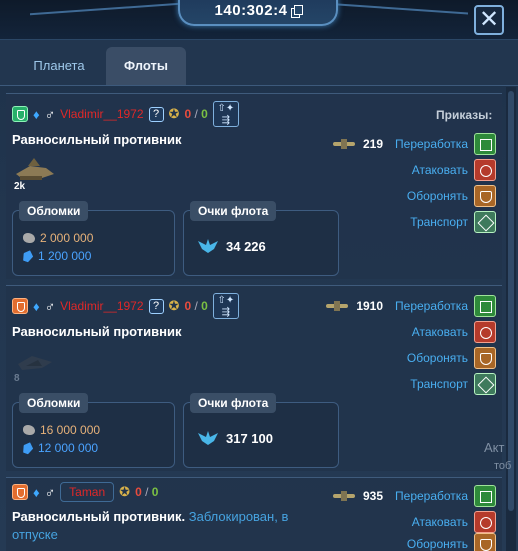 The width and height of the screenshot is (518, 551). I want to click on close-icon: ✕, so click(489, 19).